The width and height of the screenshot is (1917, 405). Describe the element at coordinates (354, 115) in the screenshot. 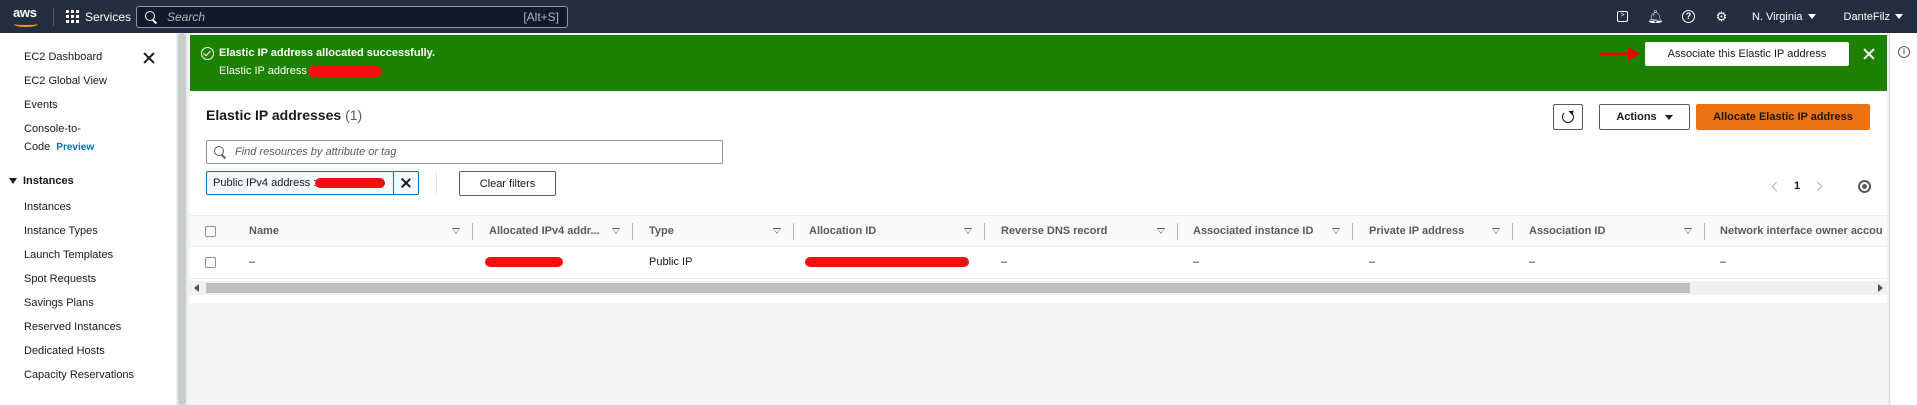

I see `resource-count: (1)` at that location.